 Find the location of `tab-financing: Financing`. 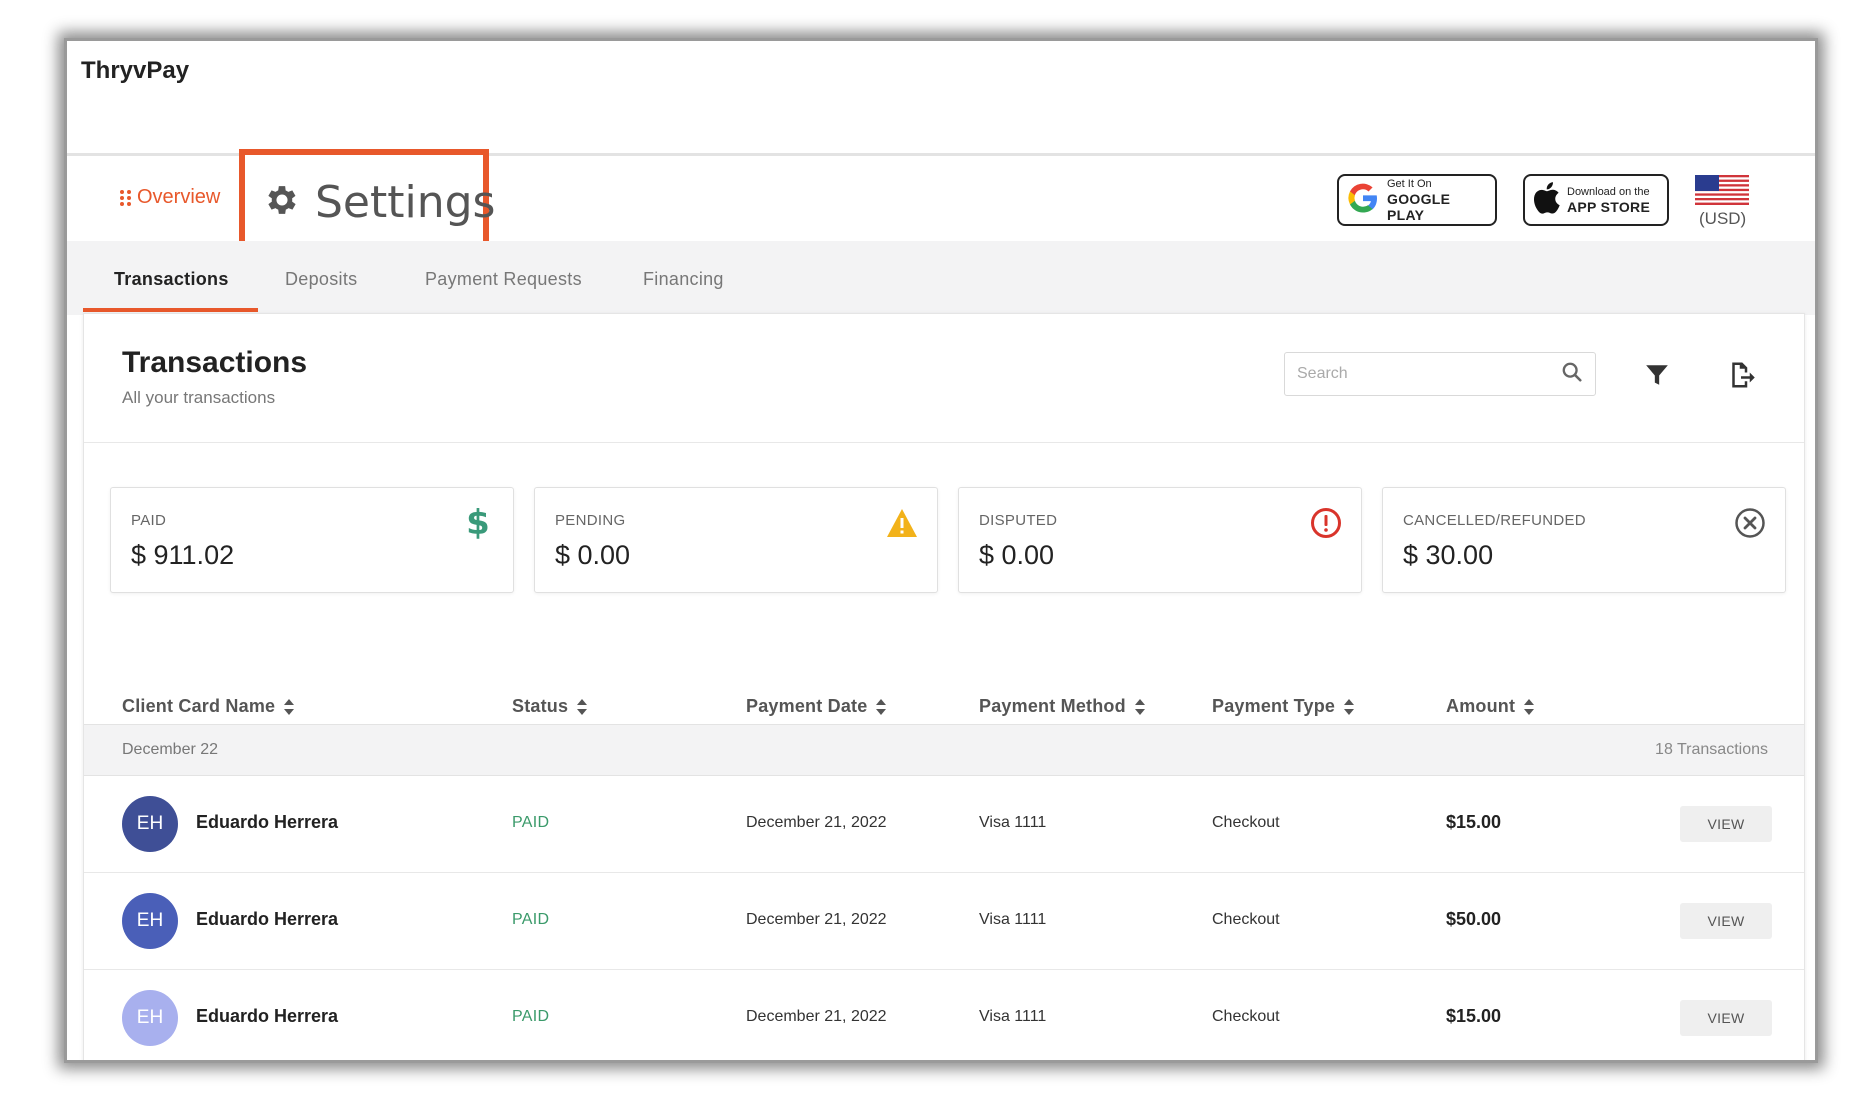

tab-financing: Financing is located at coordinates (683, 279).